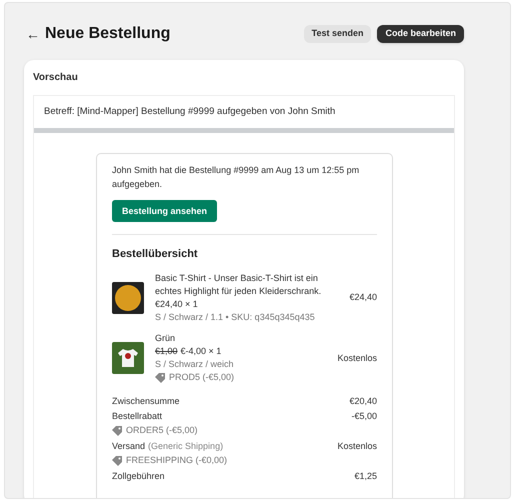 This screenshot has height=500, width=515. Describe the element at coordinates (137, 416) in the screenshot. I see `total-label: Bestellrabatt` at that location.